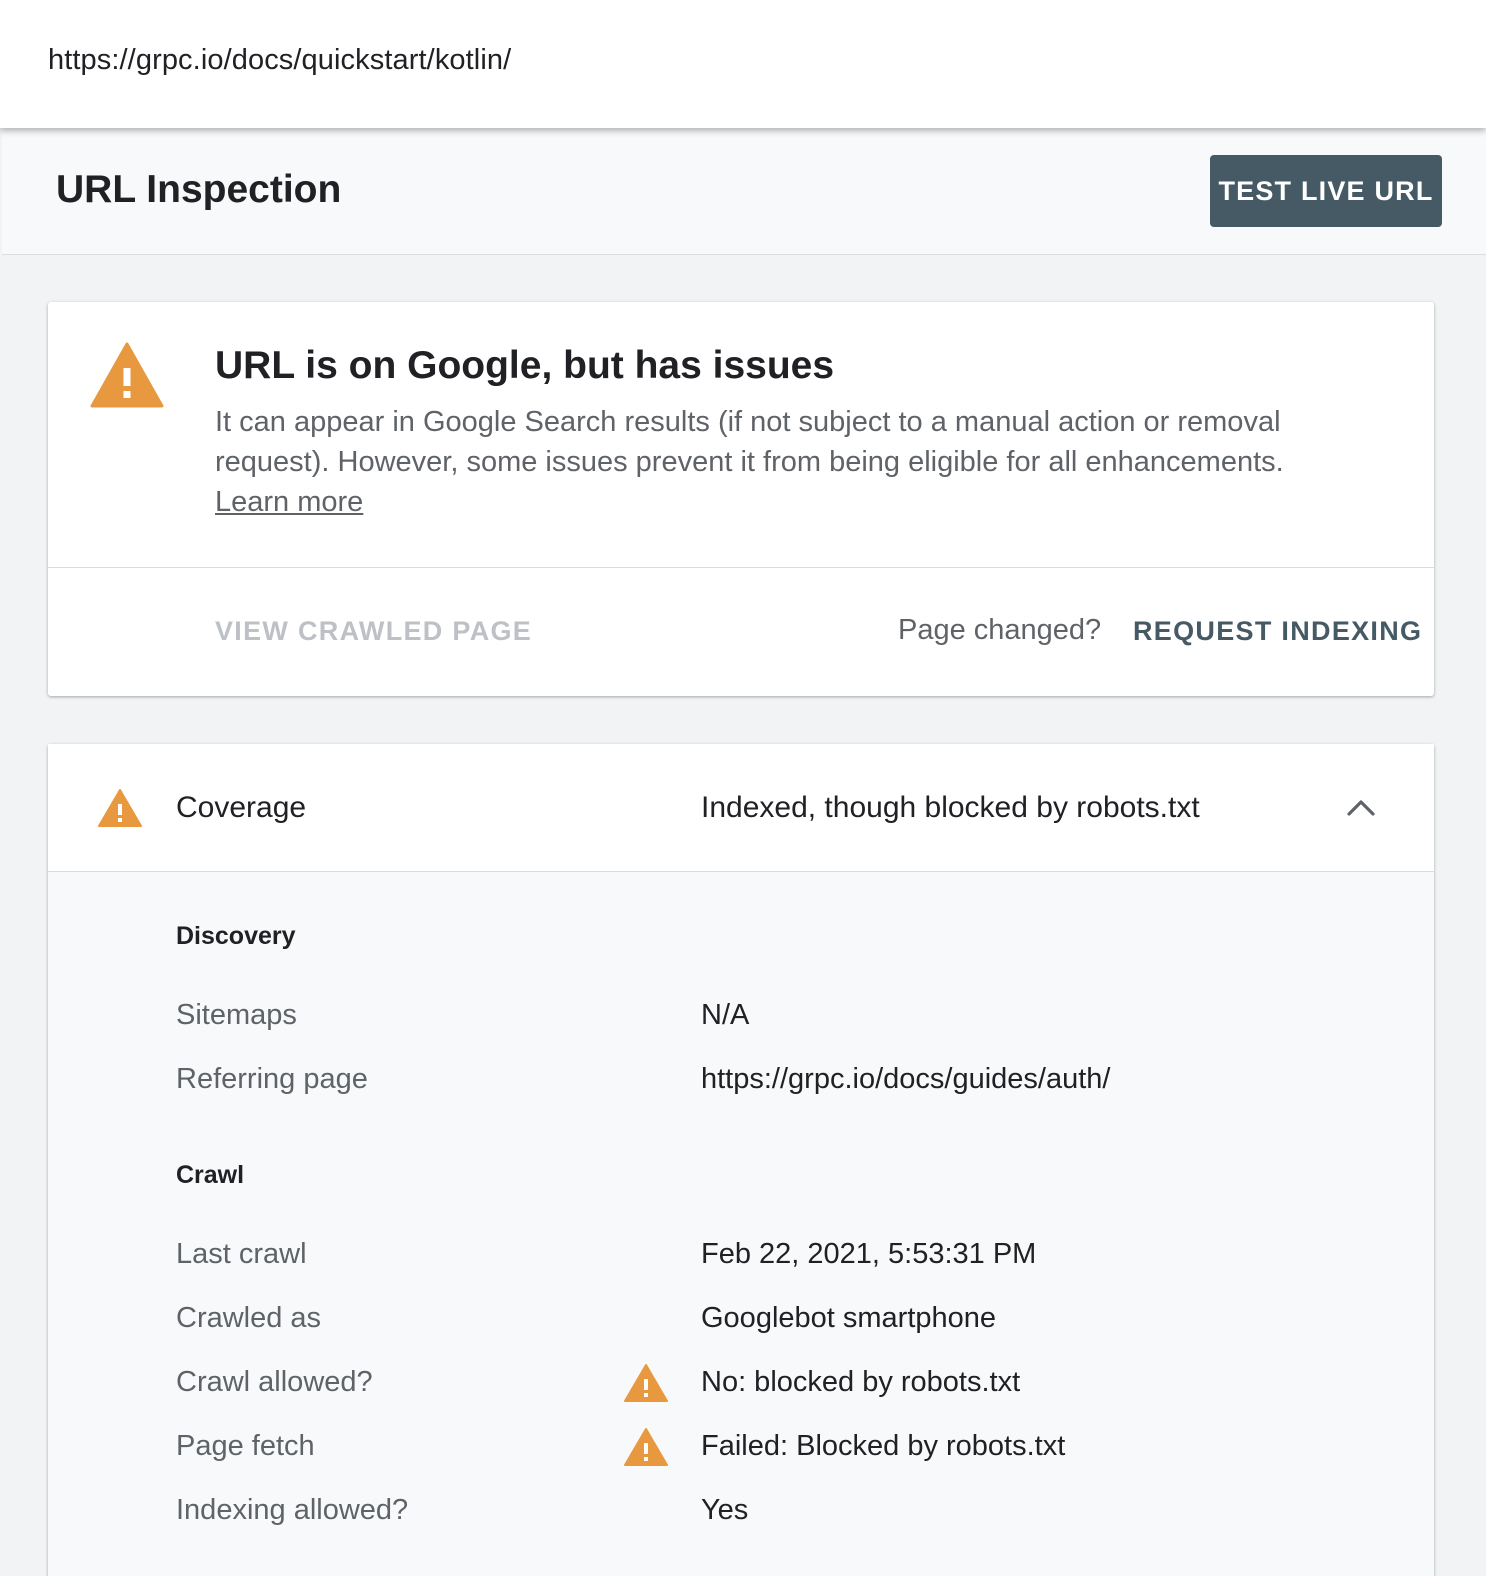  What do you see at coordinates (883, 1446) in the screenshot?
I see `row-value: Failed: Blocked by robots.txt` at bounding box center [883, 1446].